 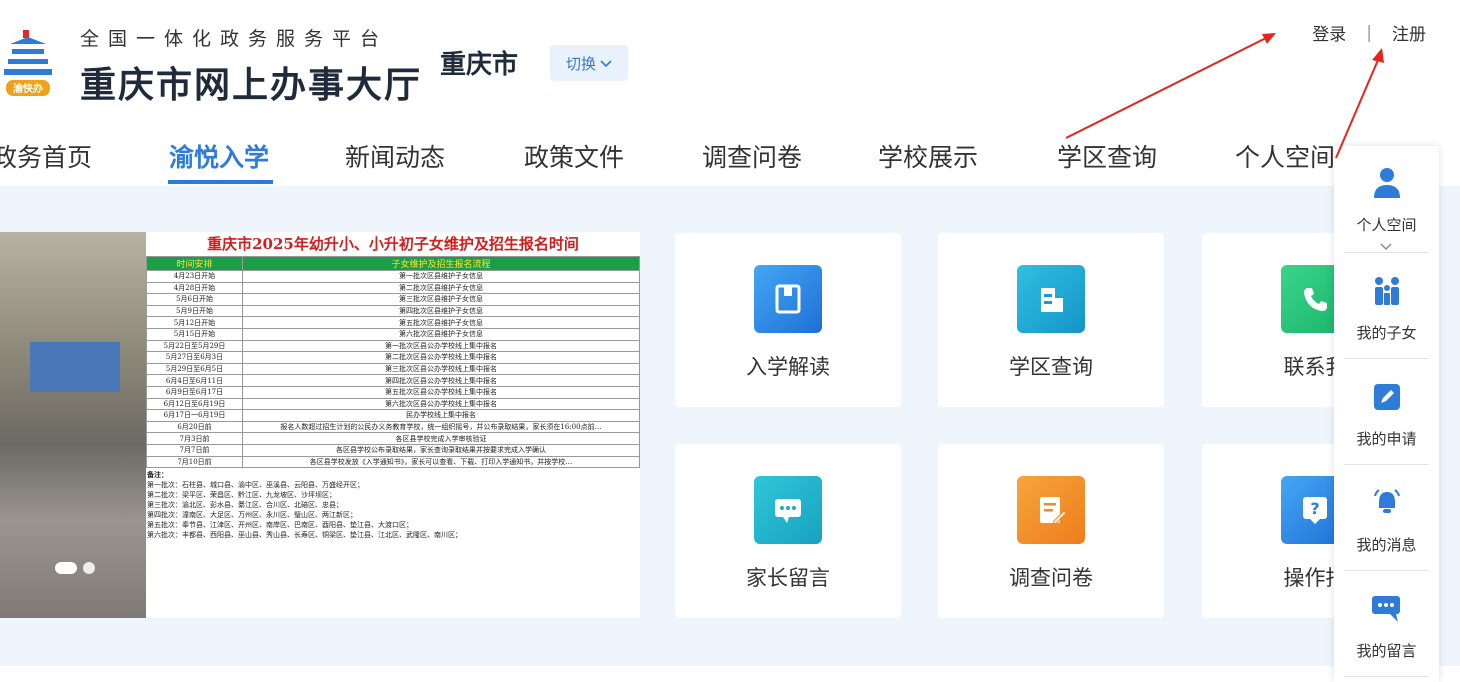 I want to click on schedule-row: 5月29日至6月5日 第三批次区县公办学校线上集中报名, so click(x=393, y=369).